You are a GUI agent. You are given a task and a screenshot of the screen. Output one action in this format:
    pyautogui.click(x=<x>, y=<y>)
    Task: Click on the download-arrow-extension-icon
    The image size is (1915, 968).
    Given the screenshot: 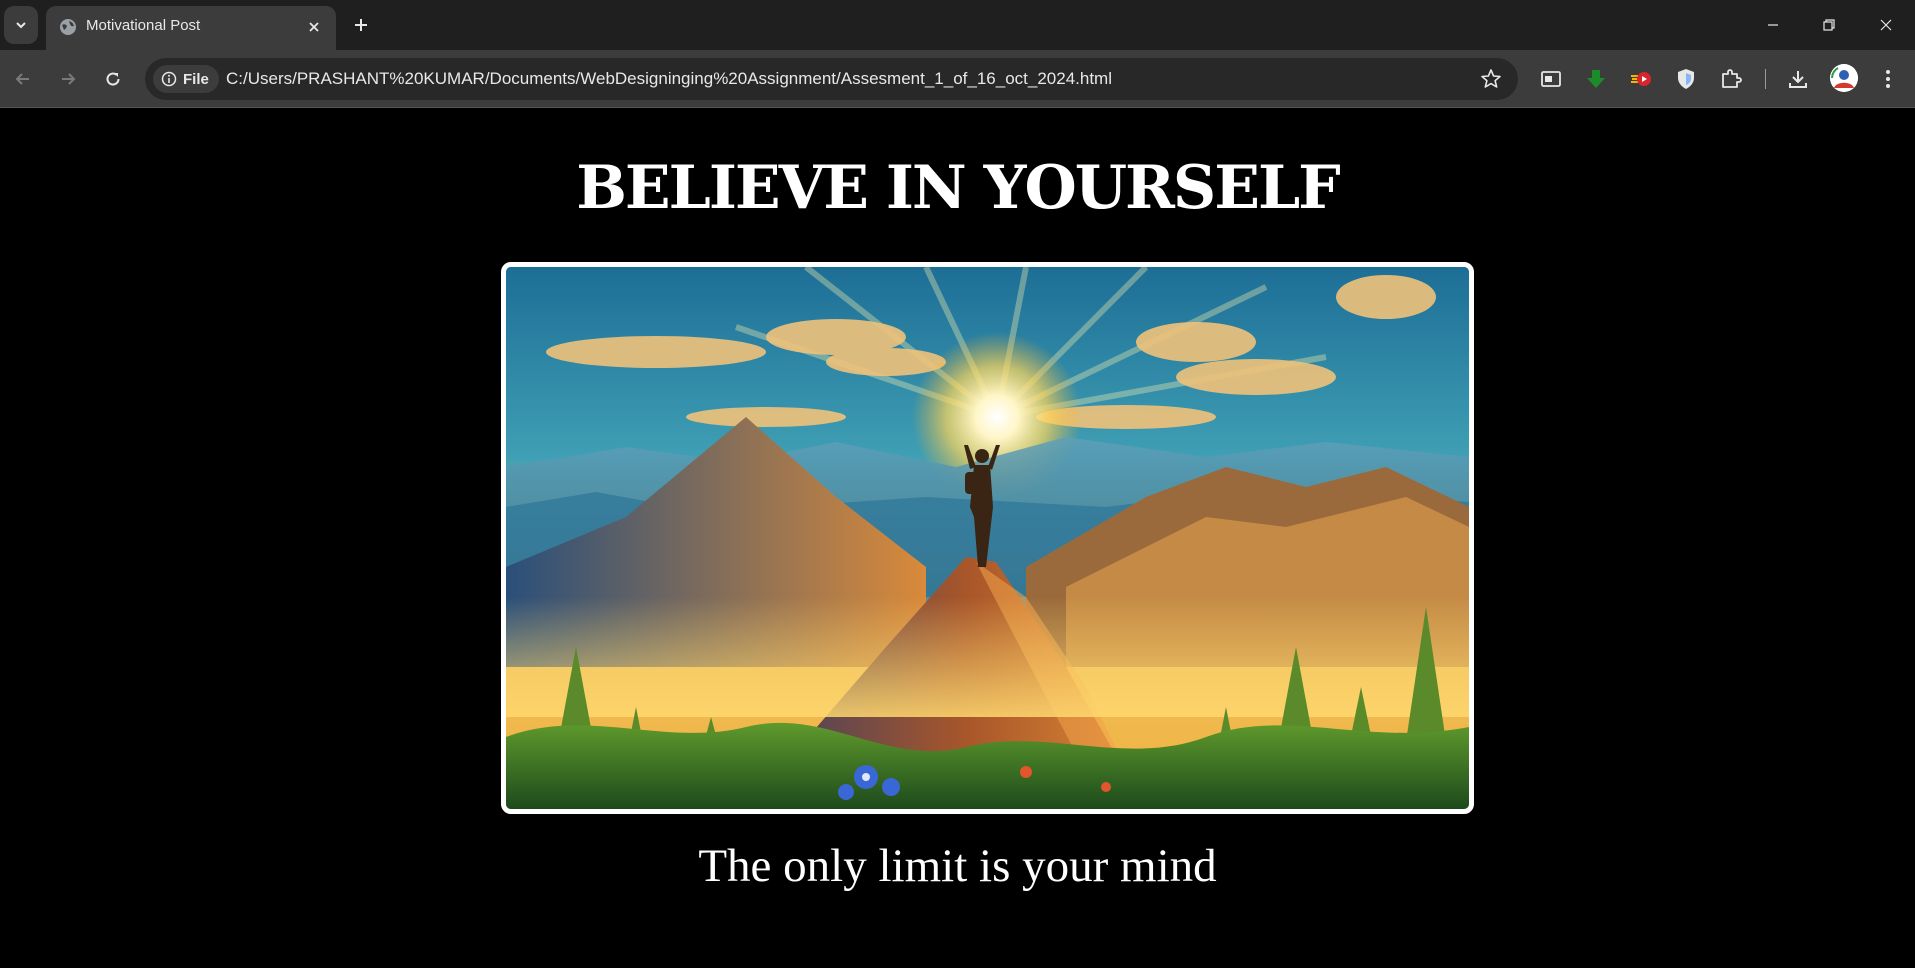 What is the action you would take?
    pyautogui.click(x=1596, y=79)
    